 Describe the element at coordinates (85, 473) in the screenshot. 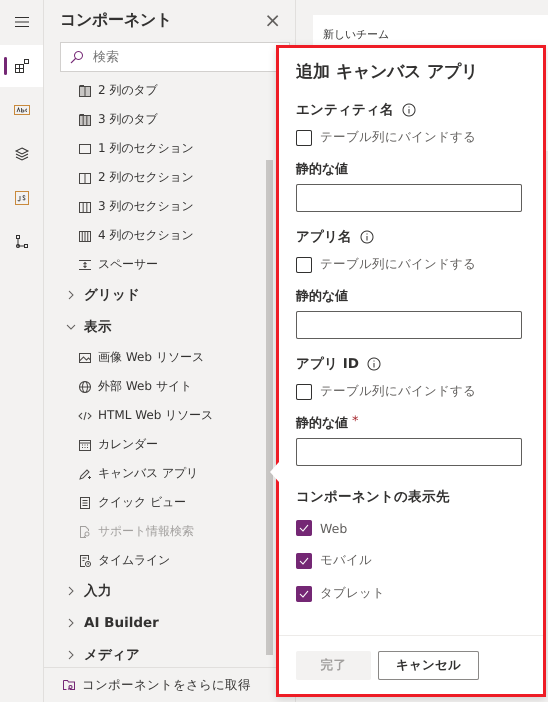

I see `pencil-icon` at that location.